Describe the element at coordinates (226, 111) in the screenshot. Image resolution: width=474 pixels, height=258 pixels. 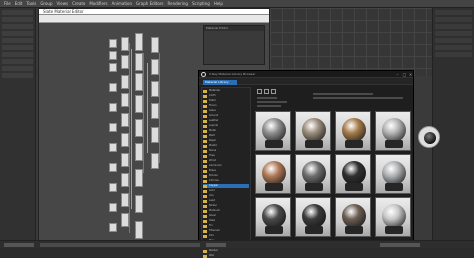
I see `tree-row: Glass` at that location.